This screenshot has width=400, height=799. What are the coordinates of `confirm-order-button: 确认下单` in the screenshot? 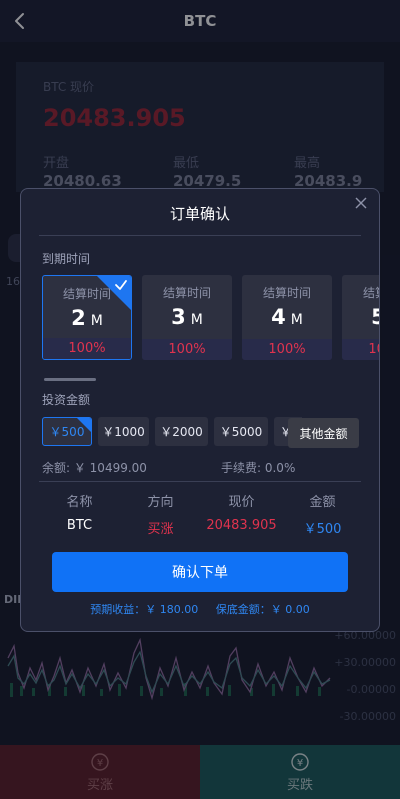 It's located at (200, 572).